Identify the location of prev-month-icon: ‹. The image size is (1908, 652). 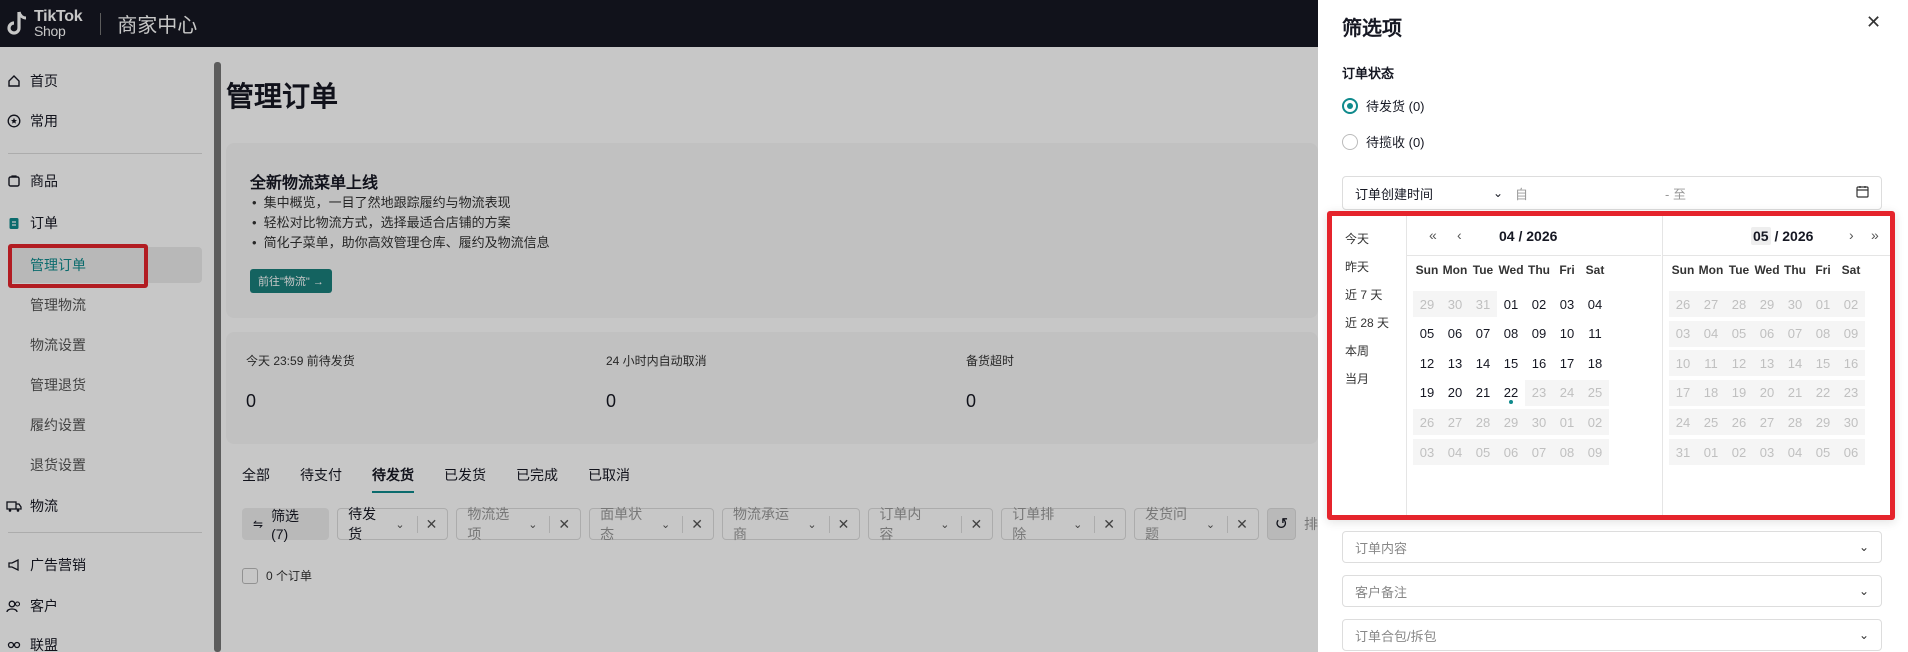
(1459, 235).